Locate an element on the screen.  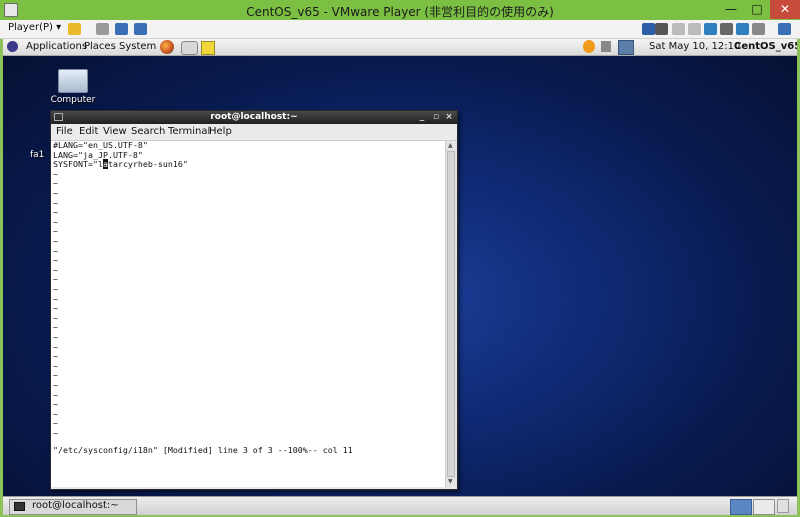
clock: Sat May 10, 12:10 is located at coordinates (694, 46).